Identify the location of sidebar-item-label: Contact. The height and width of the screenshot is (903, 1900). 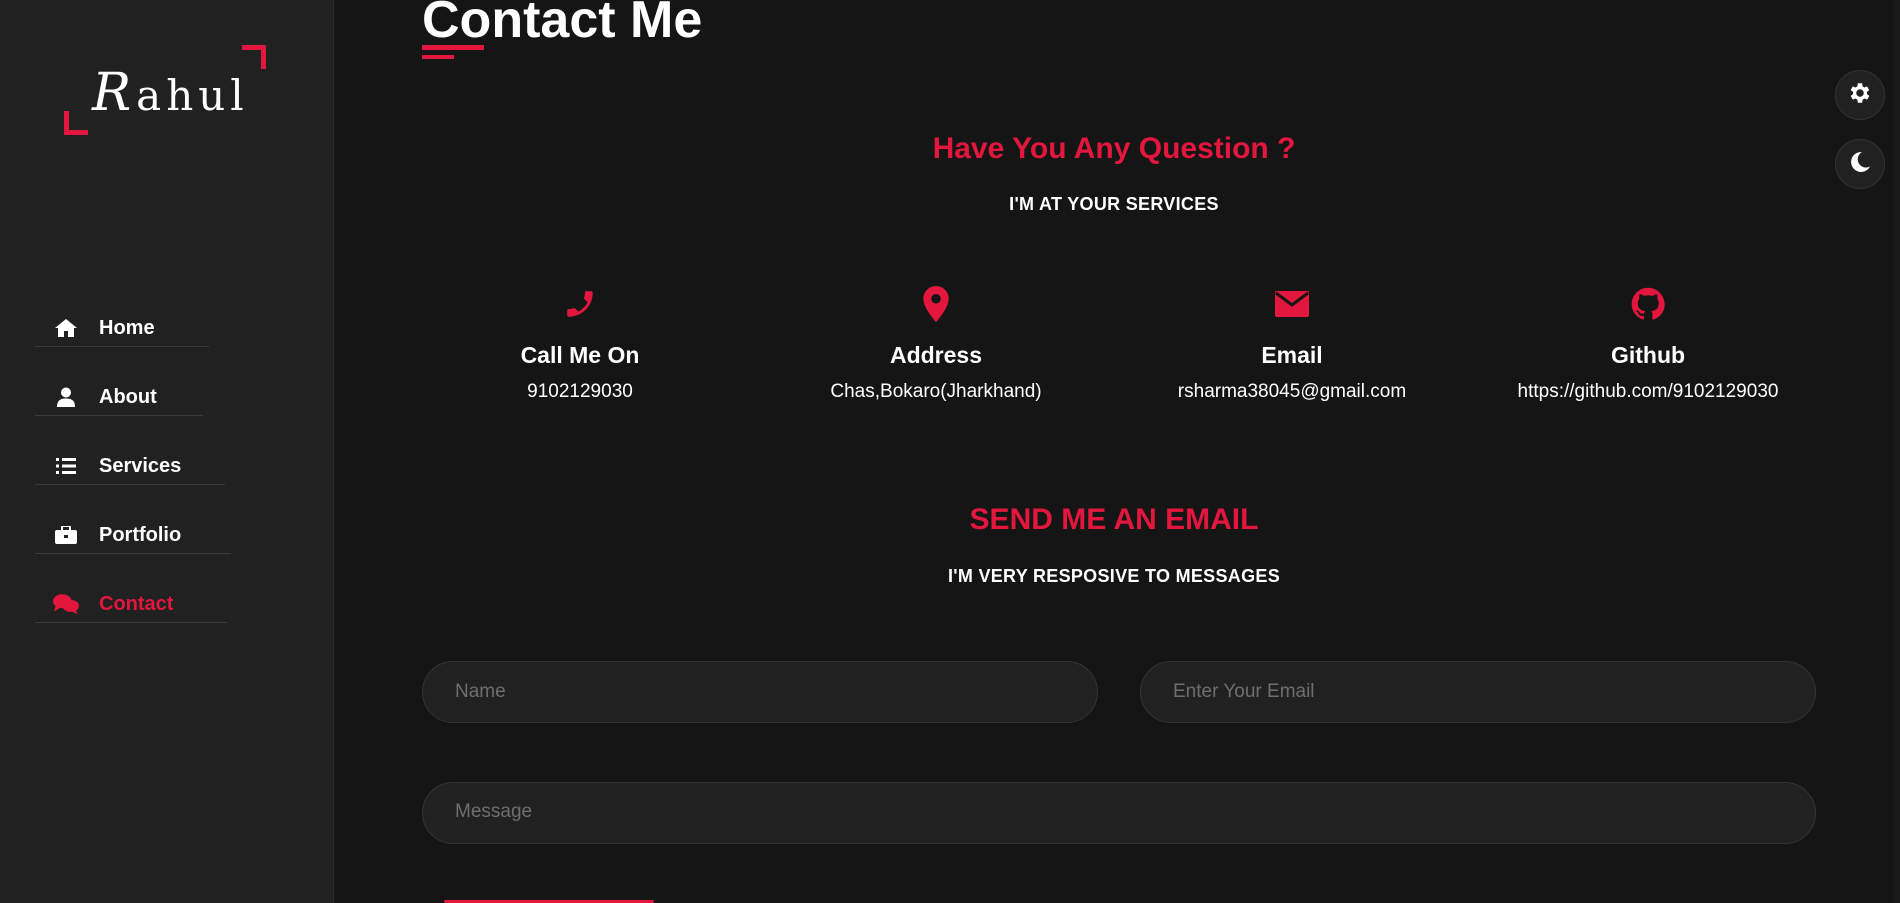
(136, 603).